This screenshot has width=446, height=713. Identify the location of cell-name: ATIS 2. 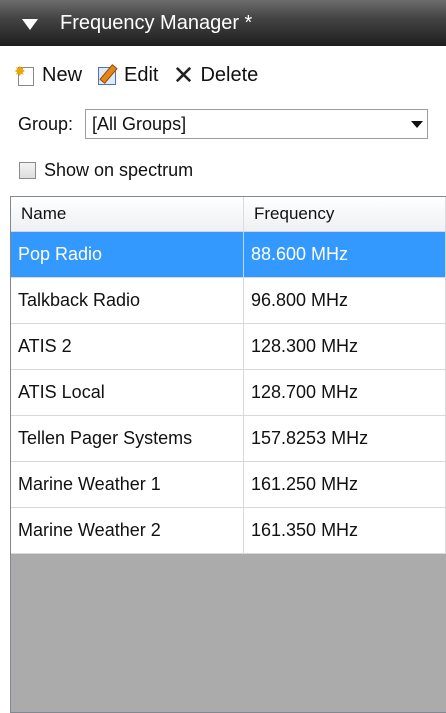
(127, 346).